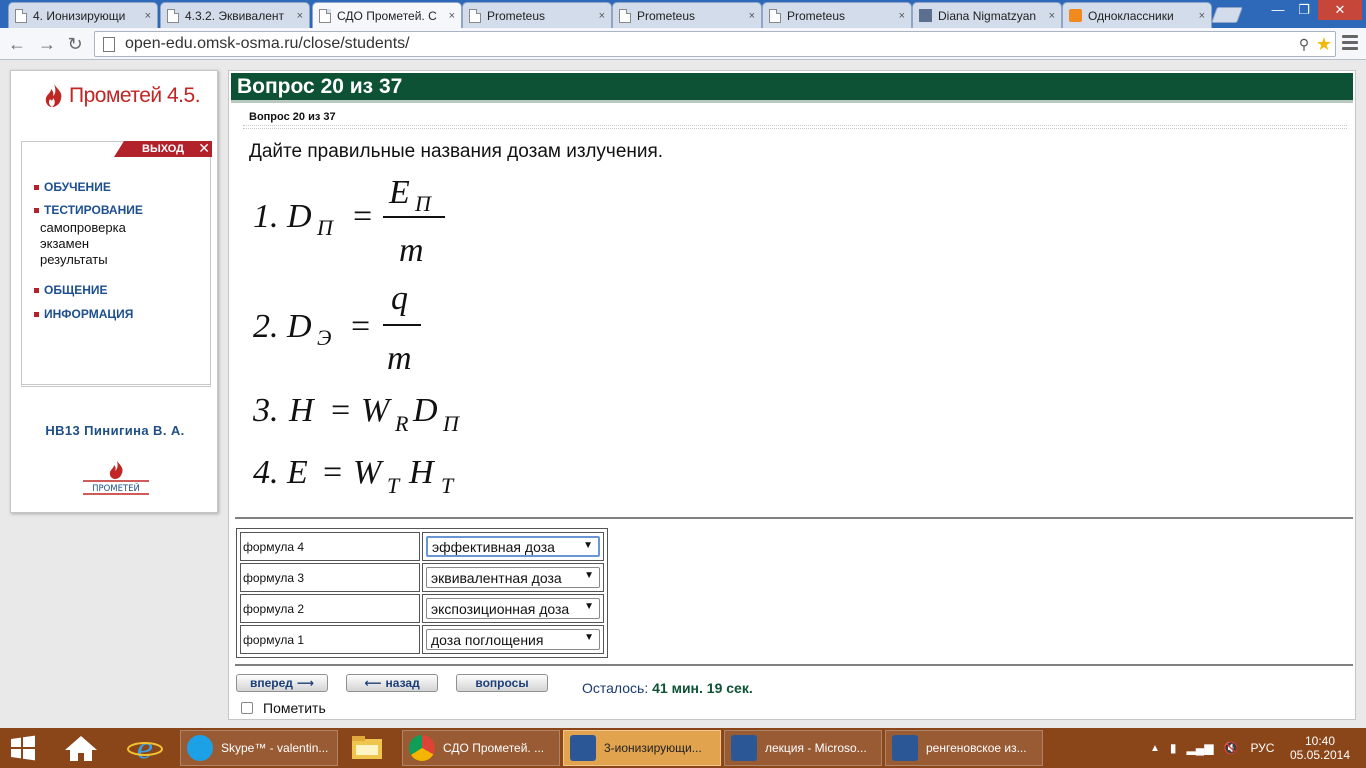 Image resolution: width=1366 pixels, height=768 pixels. Describe the element at coordinates (583, 748) in the screenshot. I see `word-icon` at that location.